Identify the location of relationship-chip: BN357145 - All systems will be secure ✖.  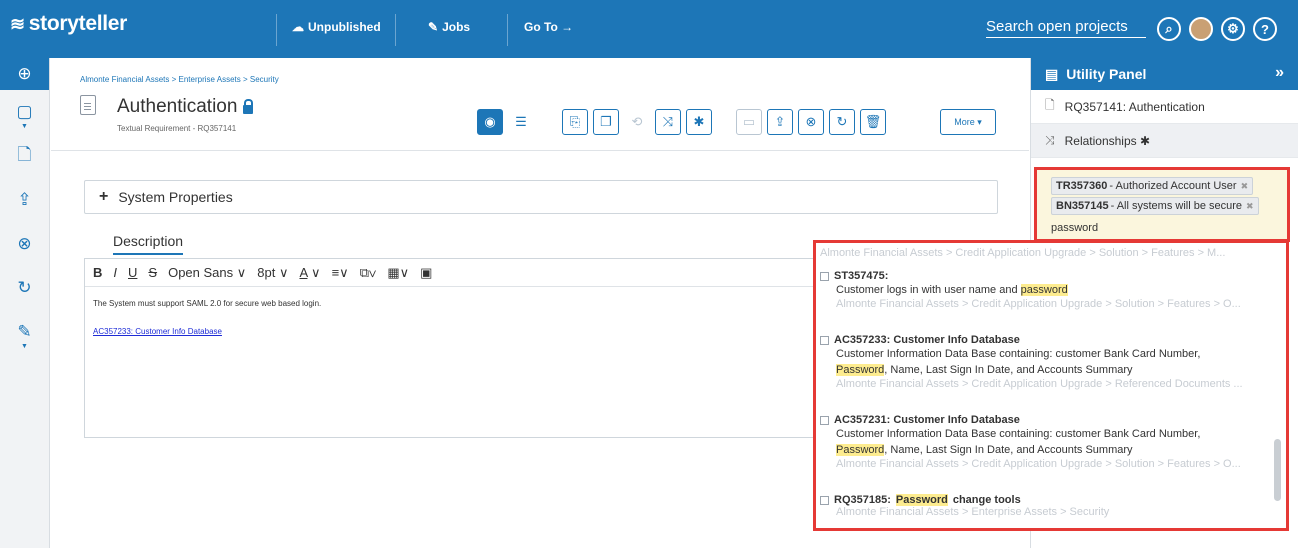
(1155, 206).